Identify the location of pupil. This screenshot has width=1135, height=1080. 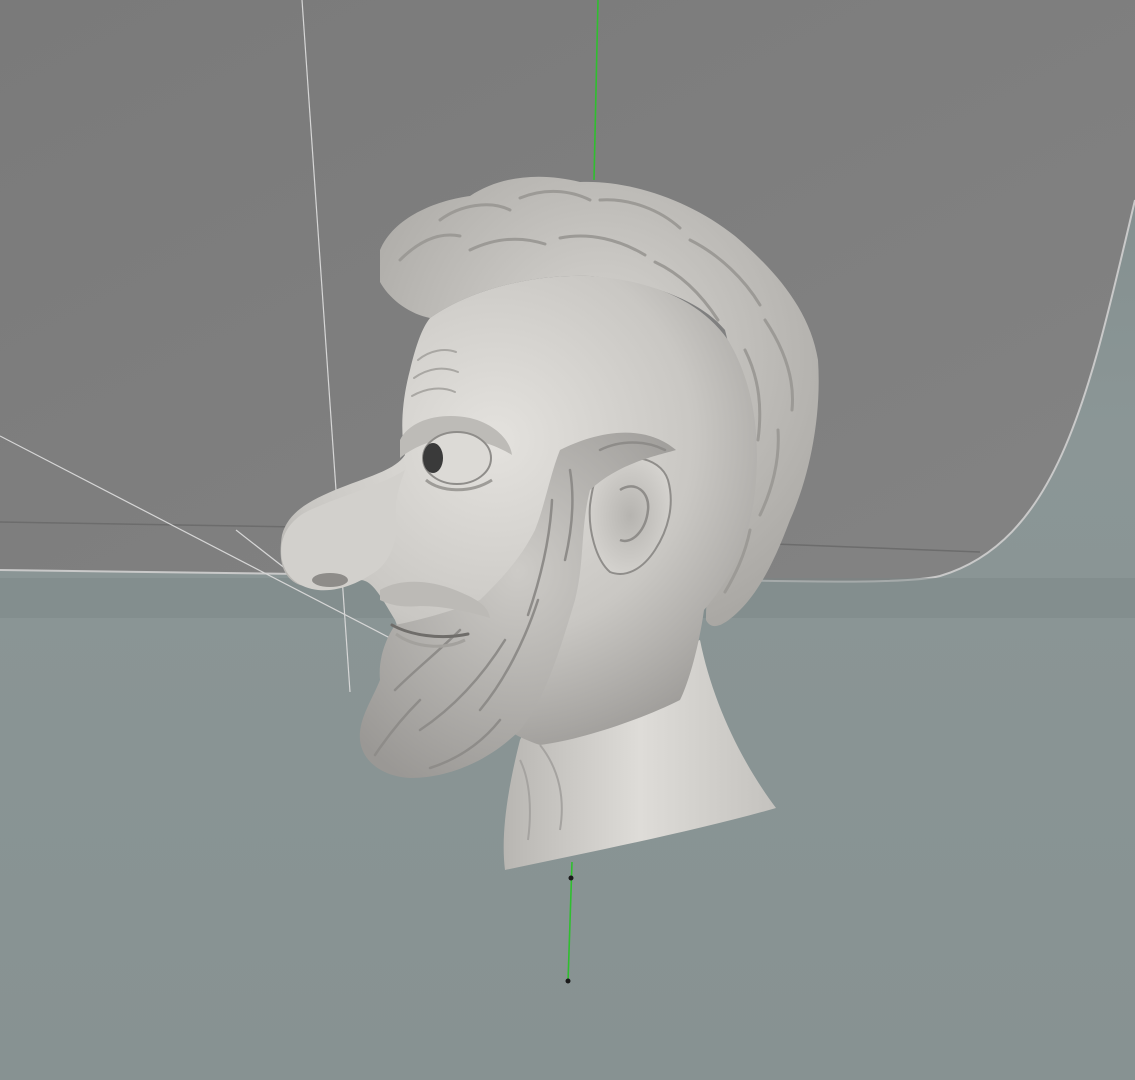
(433, 458).